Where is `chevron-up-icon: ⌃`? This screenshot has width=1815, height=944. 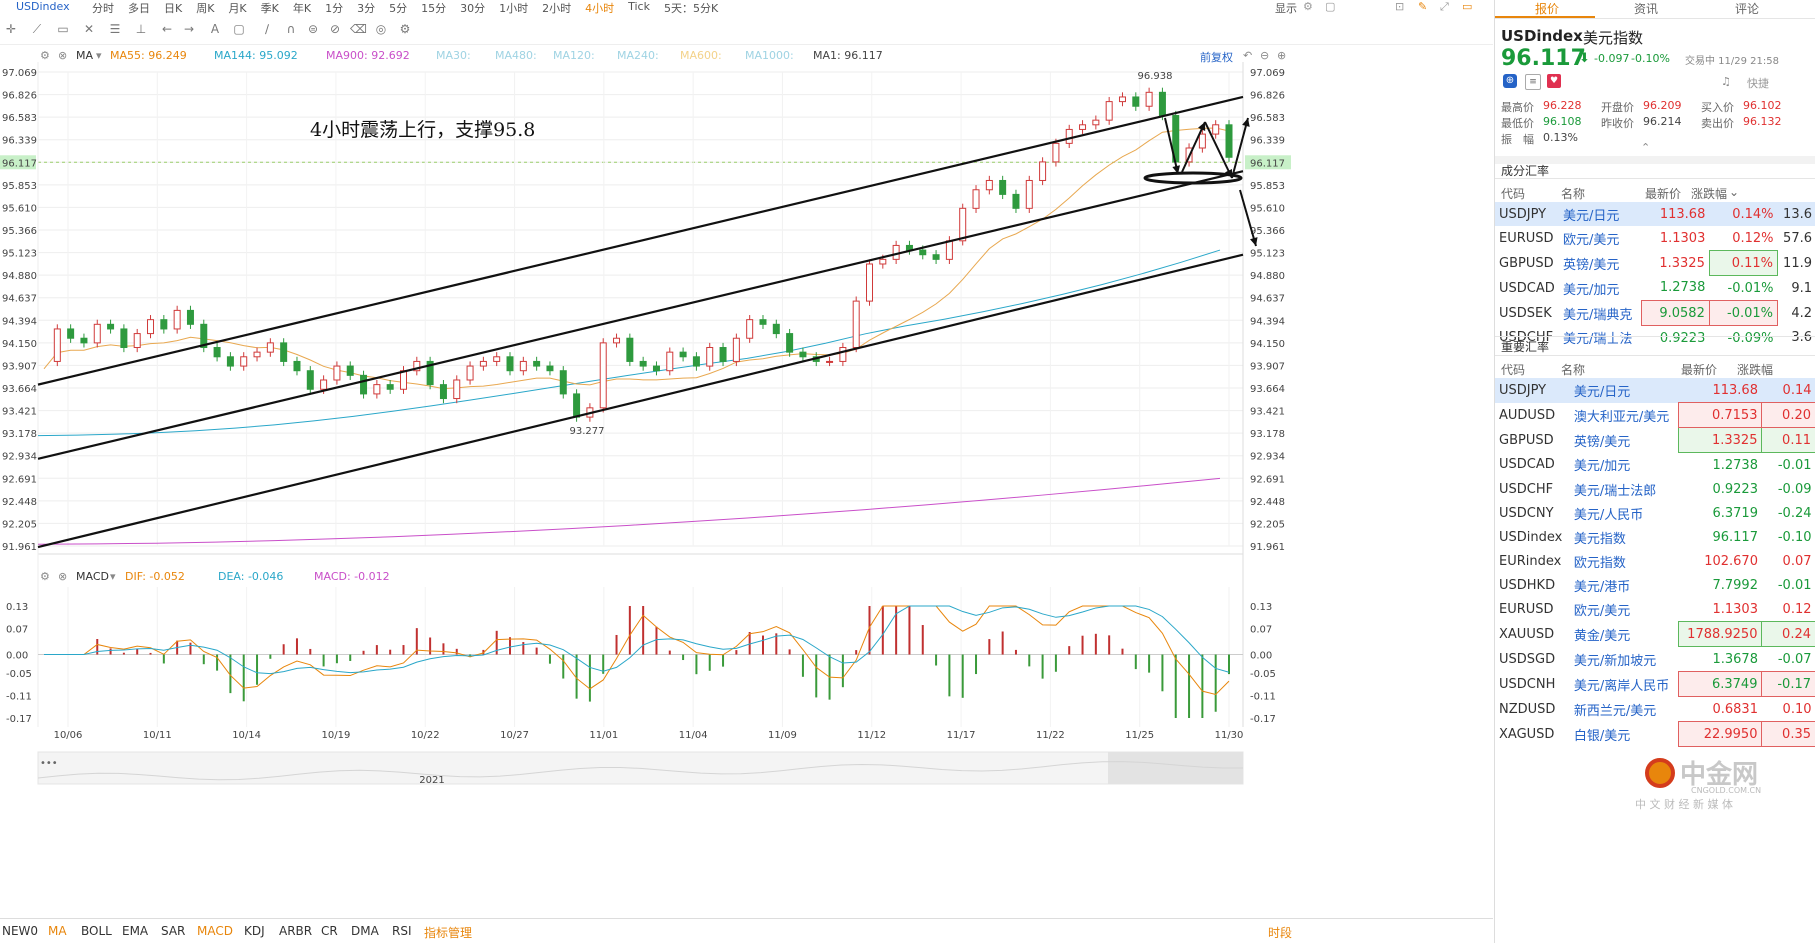
chevron-up-icon: ⌃ is located at coordinates (1645, 147).